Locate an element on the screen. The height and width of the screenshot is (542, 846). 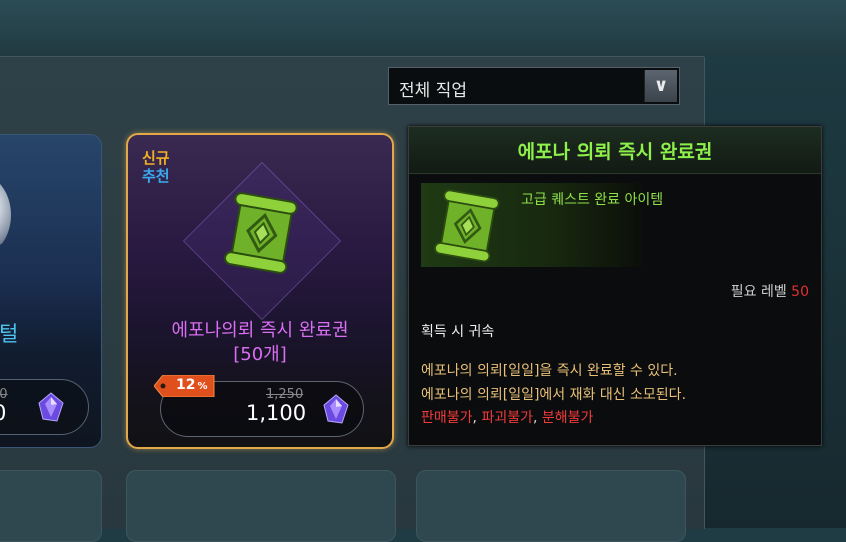
discount-badge: 12% is located at coordinates (184, 386).